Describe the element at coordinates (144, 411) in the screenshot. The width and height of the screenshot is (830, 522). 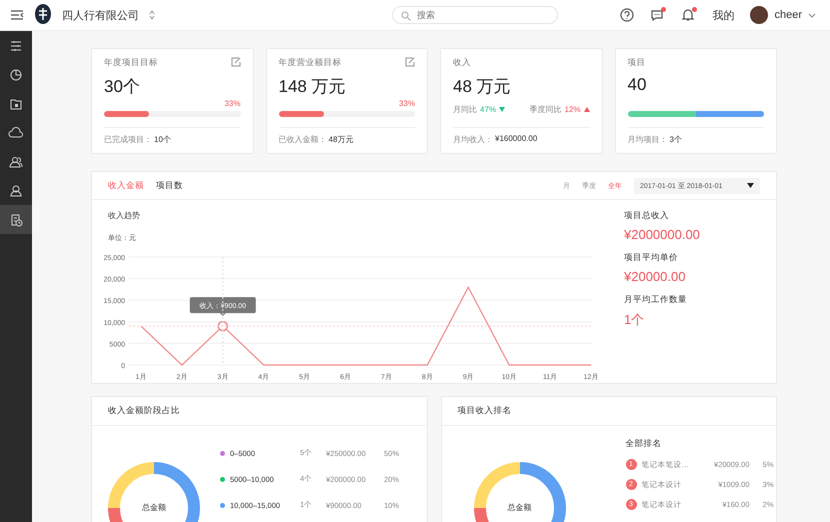
I see `panel-title: 收入金额阶段占比` at that location.